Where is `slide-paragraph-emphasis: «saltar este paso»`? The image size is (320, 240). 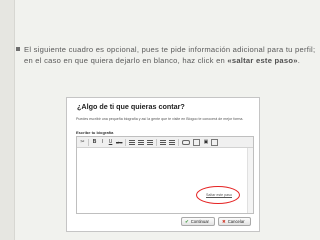
slide-paragraph-emphasis: «saltar este paso» is located at coordinates (262, 60).